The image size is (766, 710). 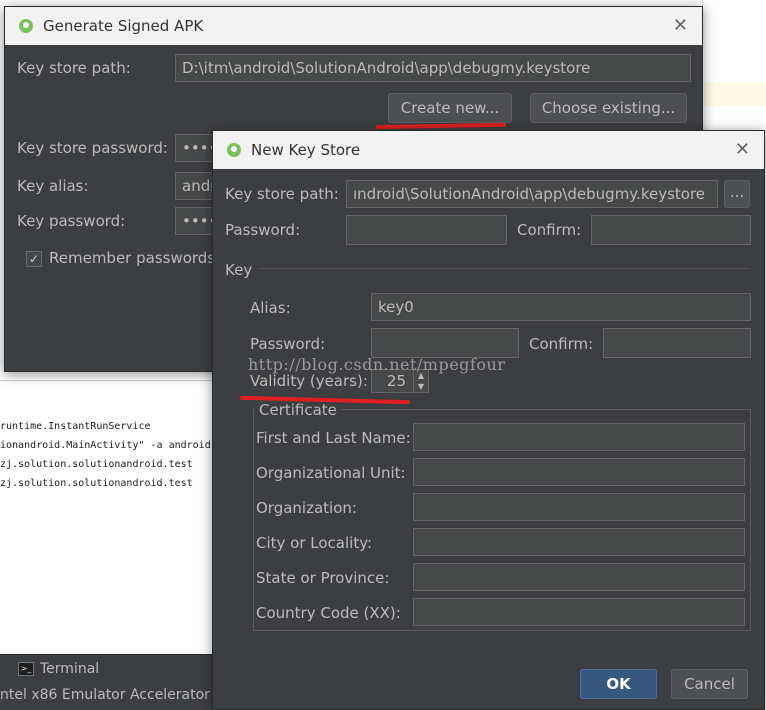 What do you see at coordinates (579, 472) in the screenshot?
I see `org-unit-field` at bounding box center [579, 472].